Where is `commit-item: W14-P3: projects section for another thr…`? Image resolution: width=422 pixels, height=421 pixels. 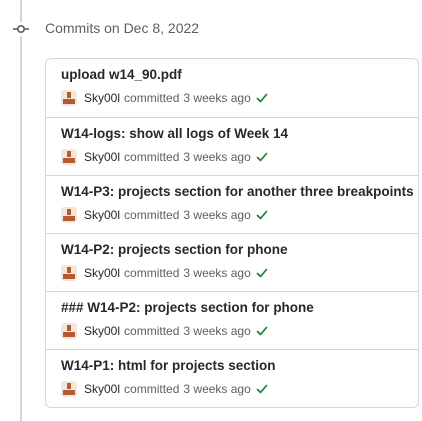 commit-item: W14-P3: projects section for another thr… is located at coordinates (232, 204).